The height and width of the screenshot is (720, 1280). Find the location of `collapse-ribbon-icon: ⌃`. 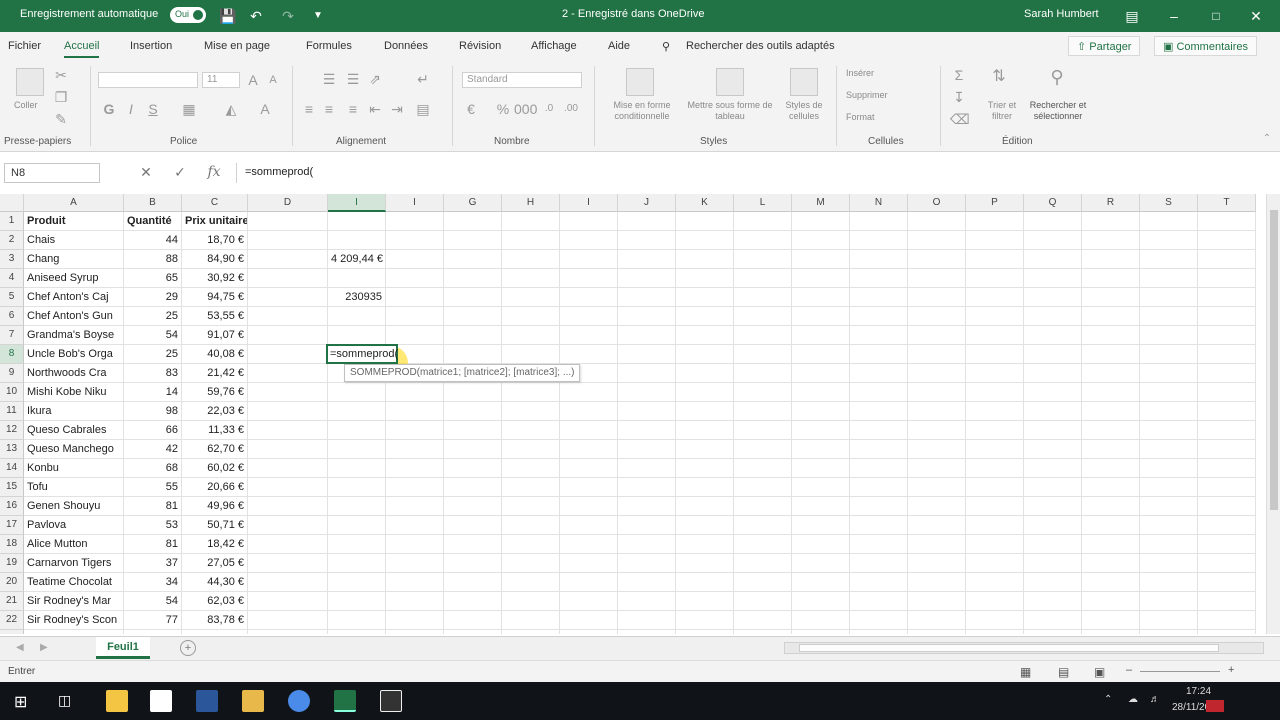

collapse-ribbon-icon: ⌃ is located at coordinates (1267, 139).